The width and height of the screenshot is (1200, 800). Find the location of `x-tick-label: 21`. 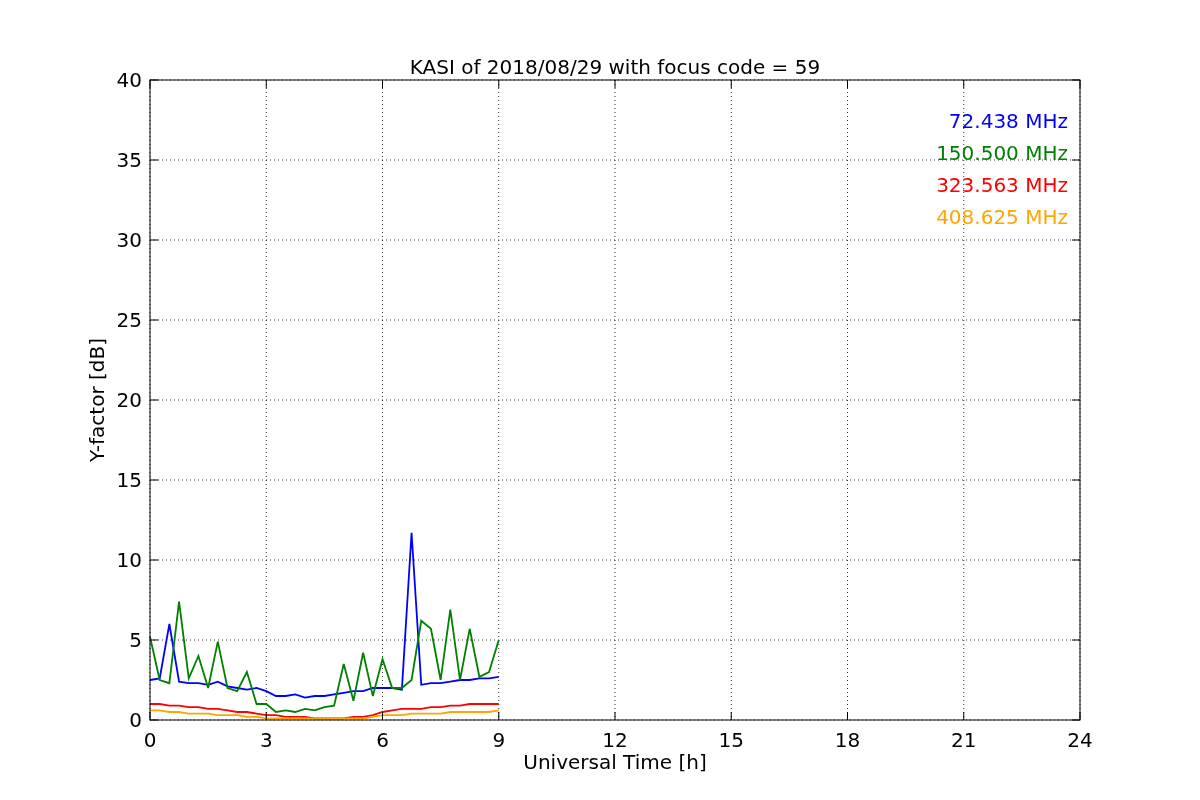

x-tick-label: 21 is located at coordinates (964, 740).